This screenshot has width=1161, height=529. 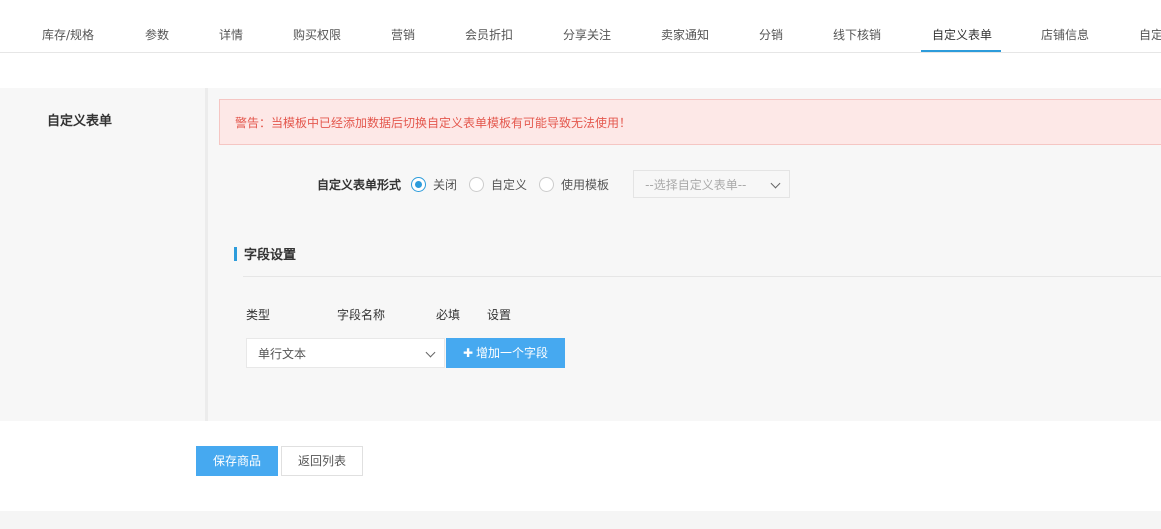 What do you see at coordinates (237, 461) in the screenshot?
I see `save-product-button: 保存商品` at bounding box center [237, 461].